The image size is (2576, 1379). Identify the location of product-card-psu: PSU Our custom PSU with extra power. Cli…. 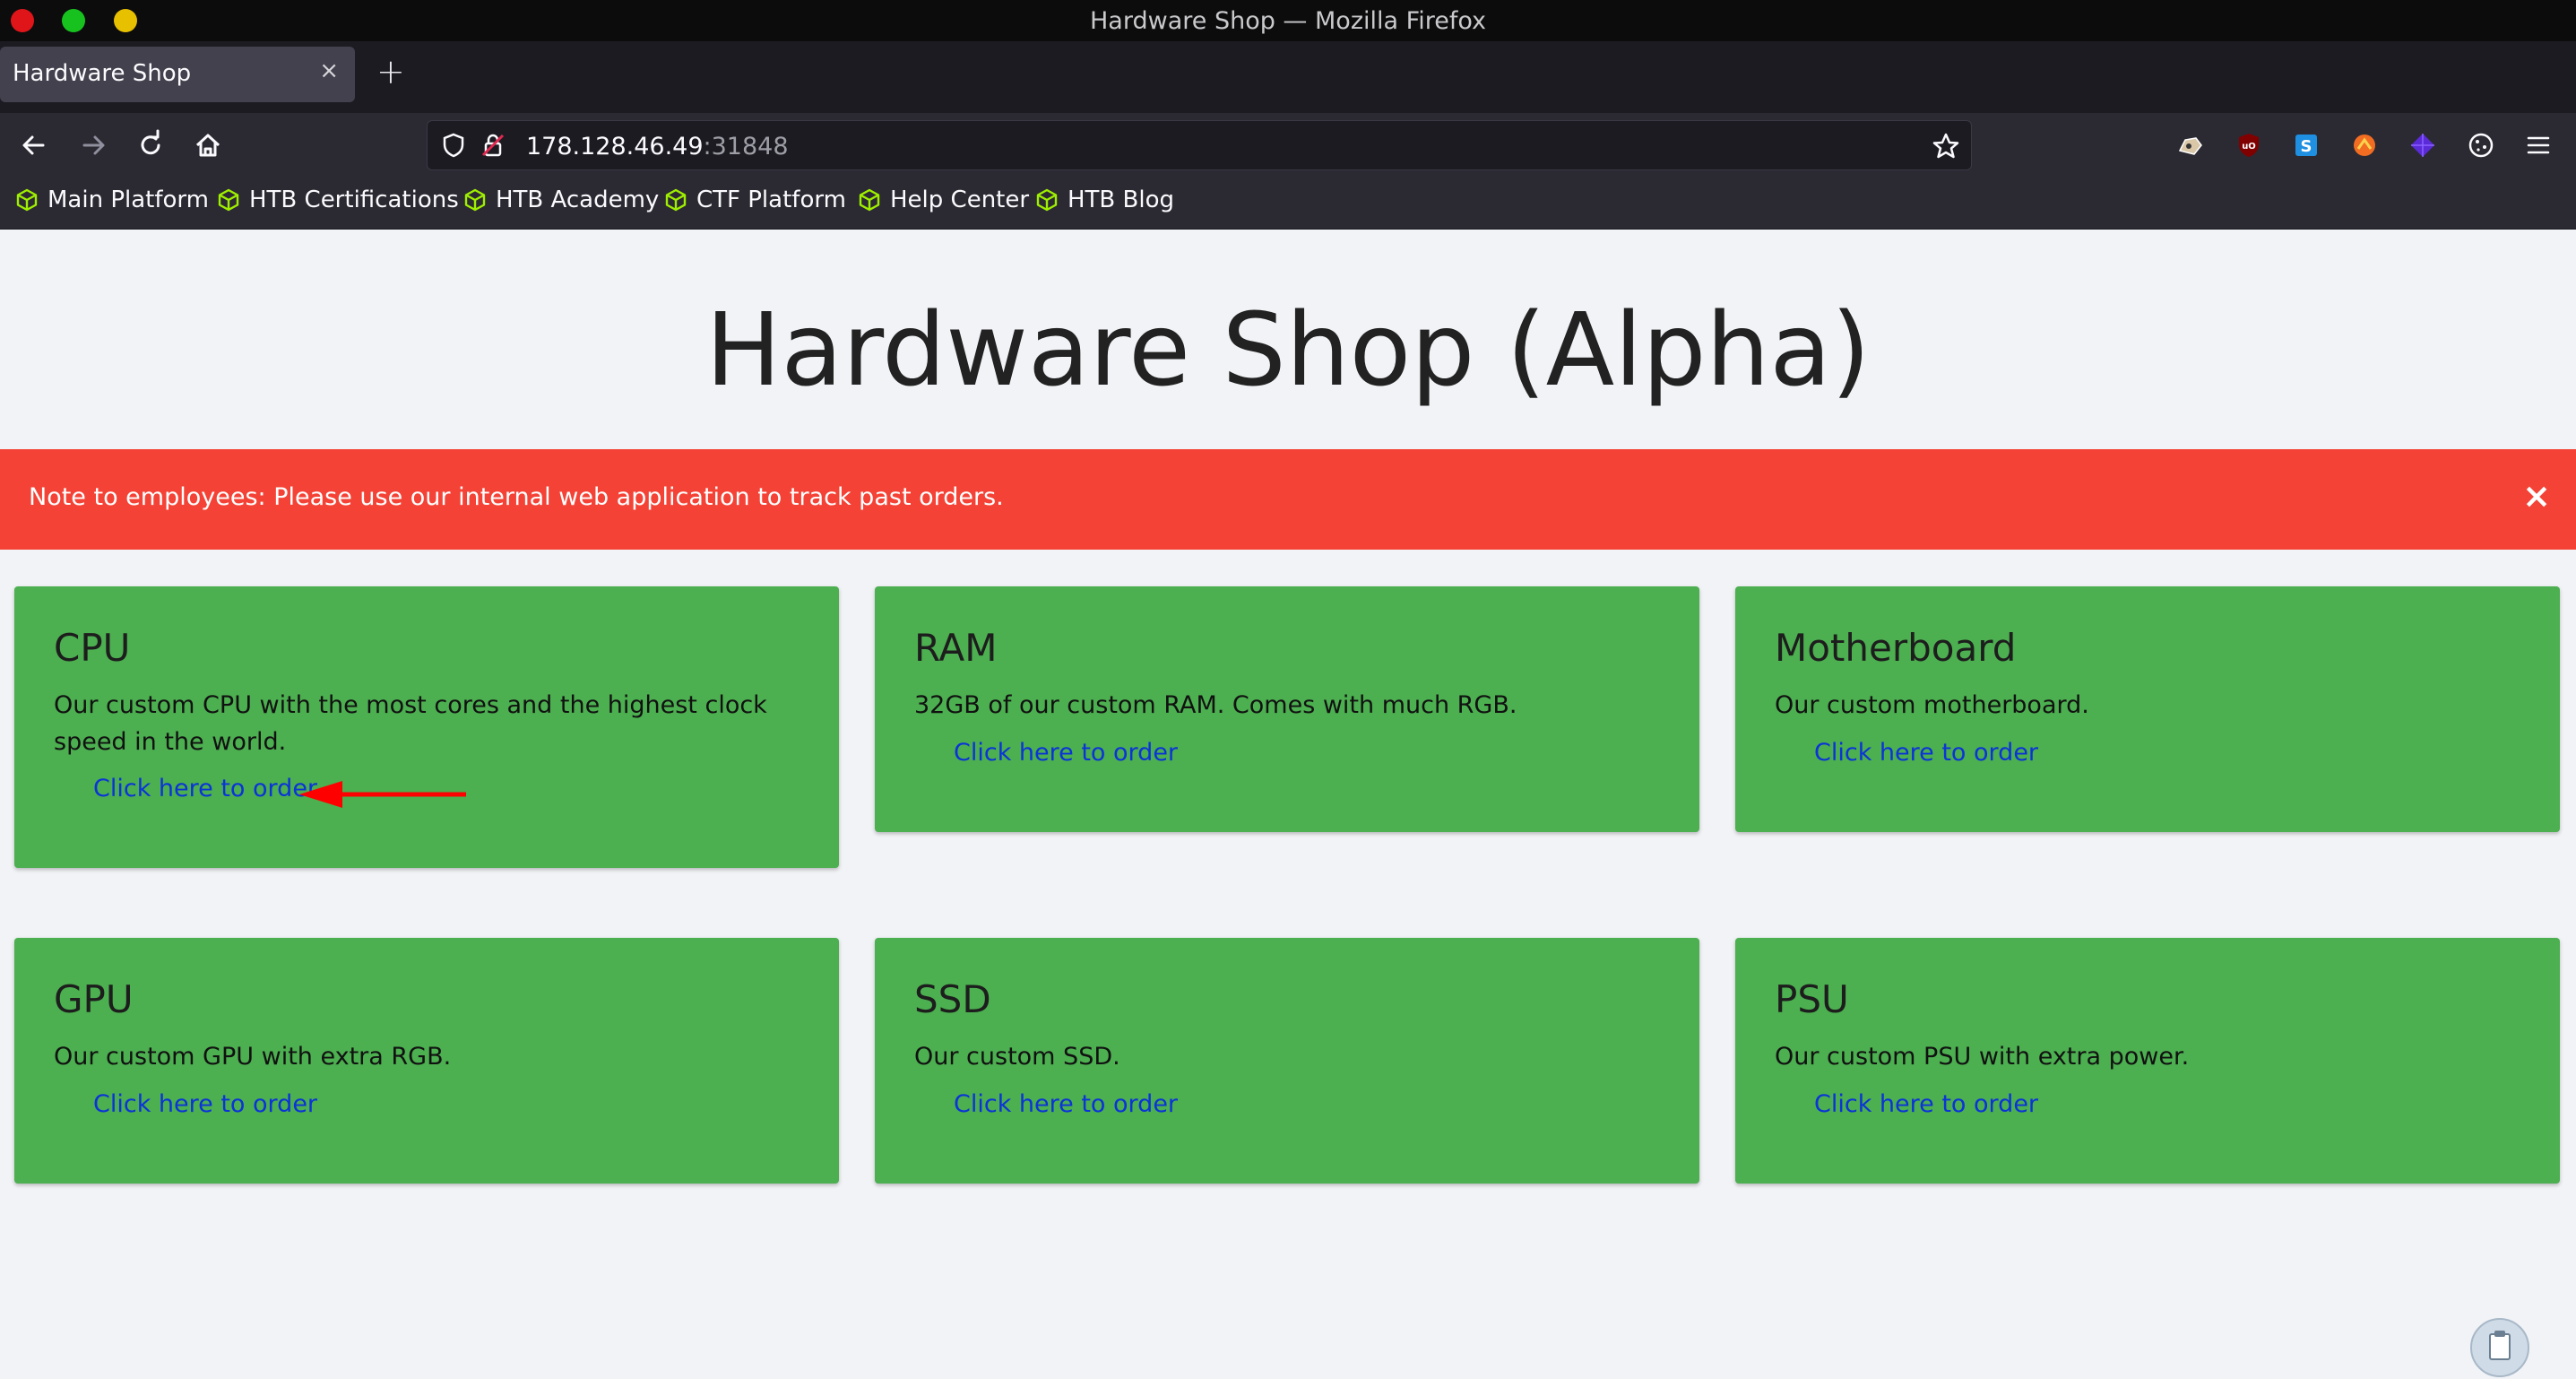
(2147, 1061).